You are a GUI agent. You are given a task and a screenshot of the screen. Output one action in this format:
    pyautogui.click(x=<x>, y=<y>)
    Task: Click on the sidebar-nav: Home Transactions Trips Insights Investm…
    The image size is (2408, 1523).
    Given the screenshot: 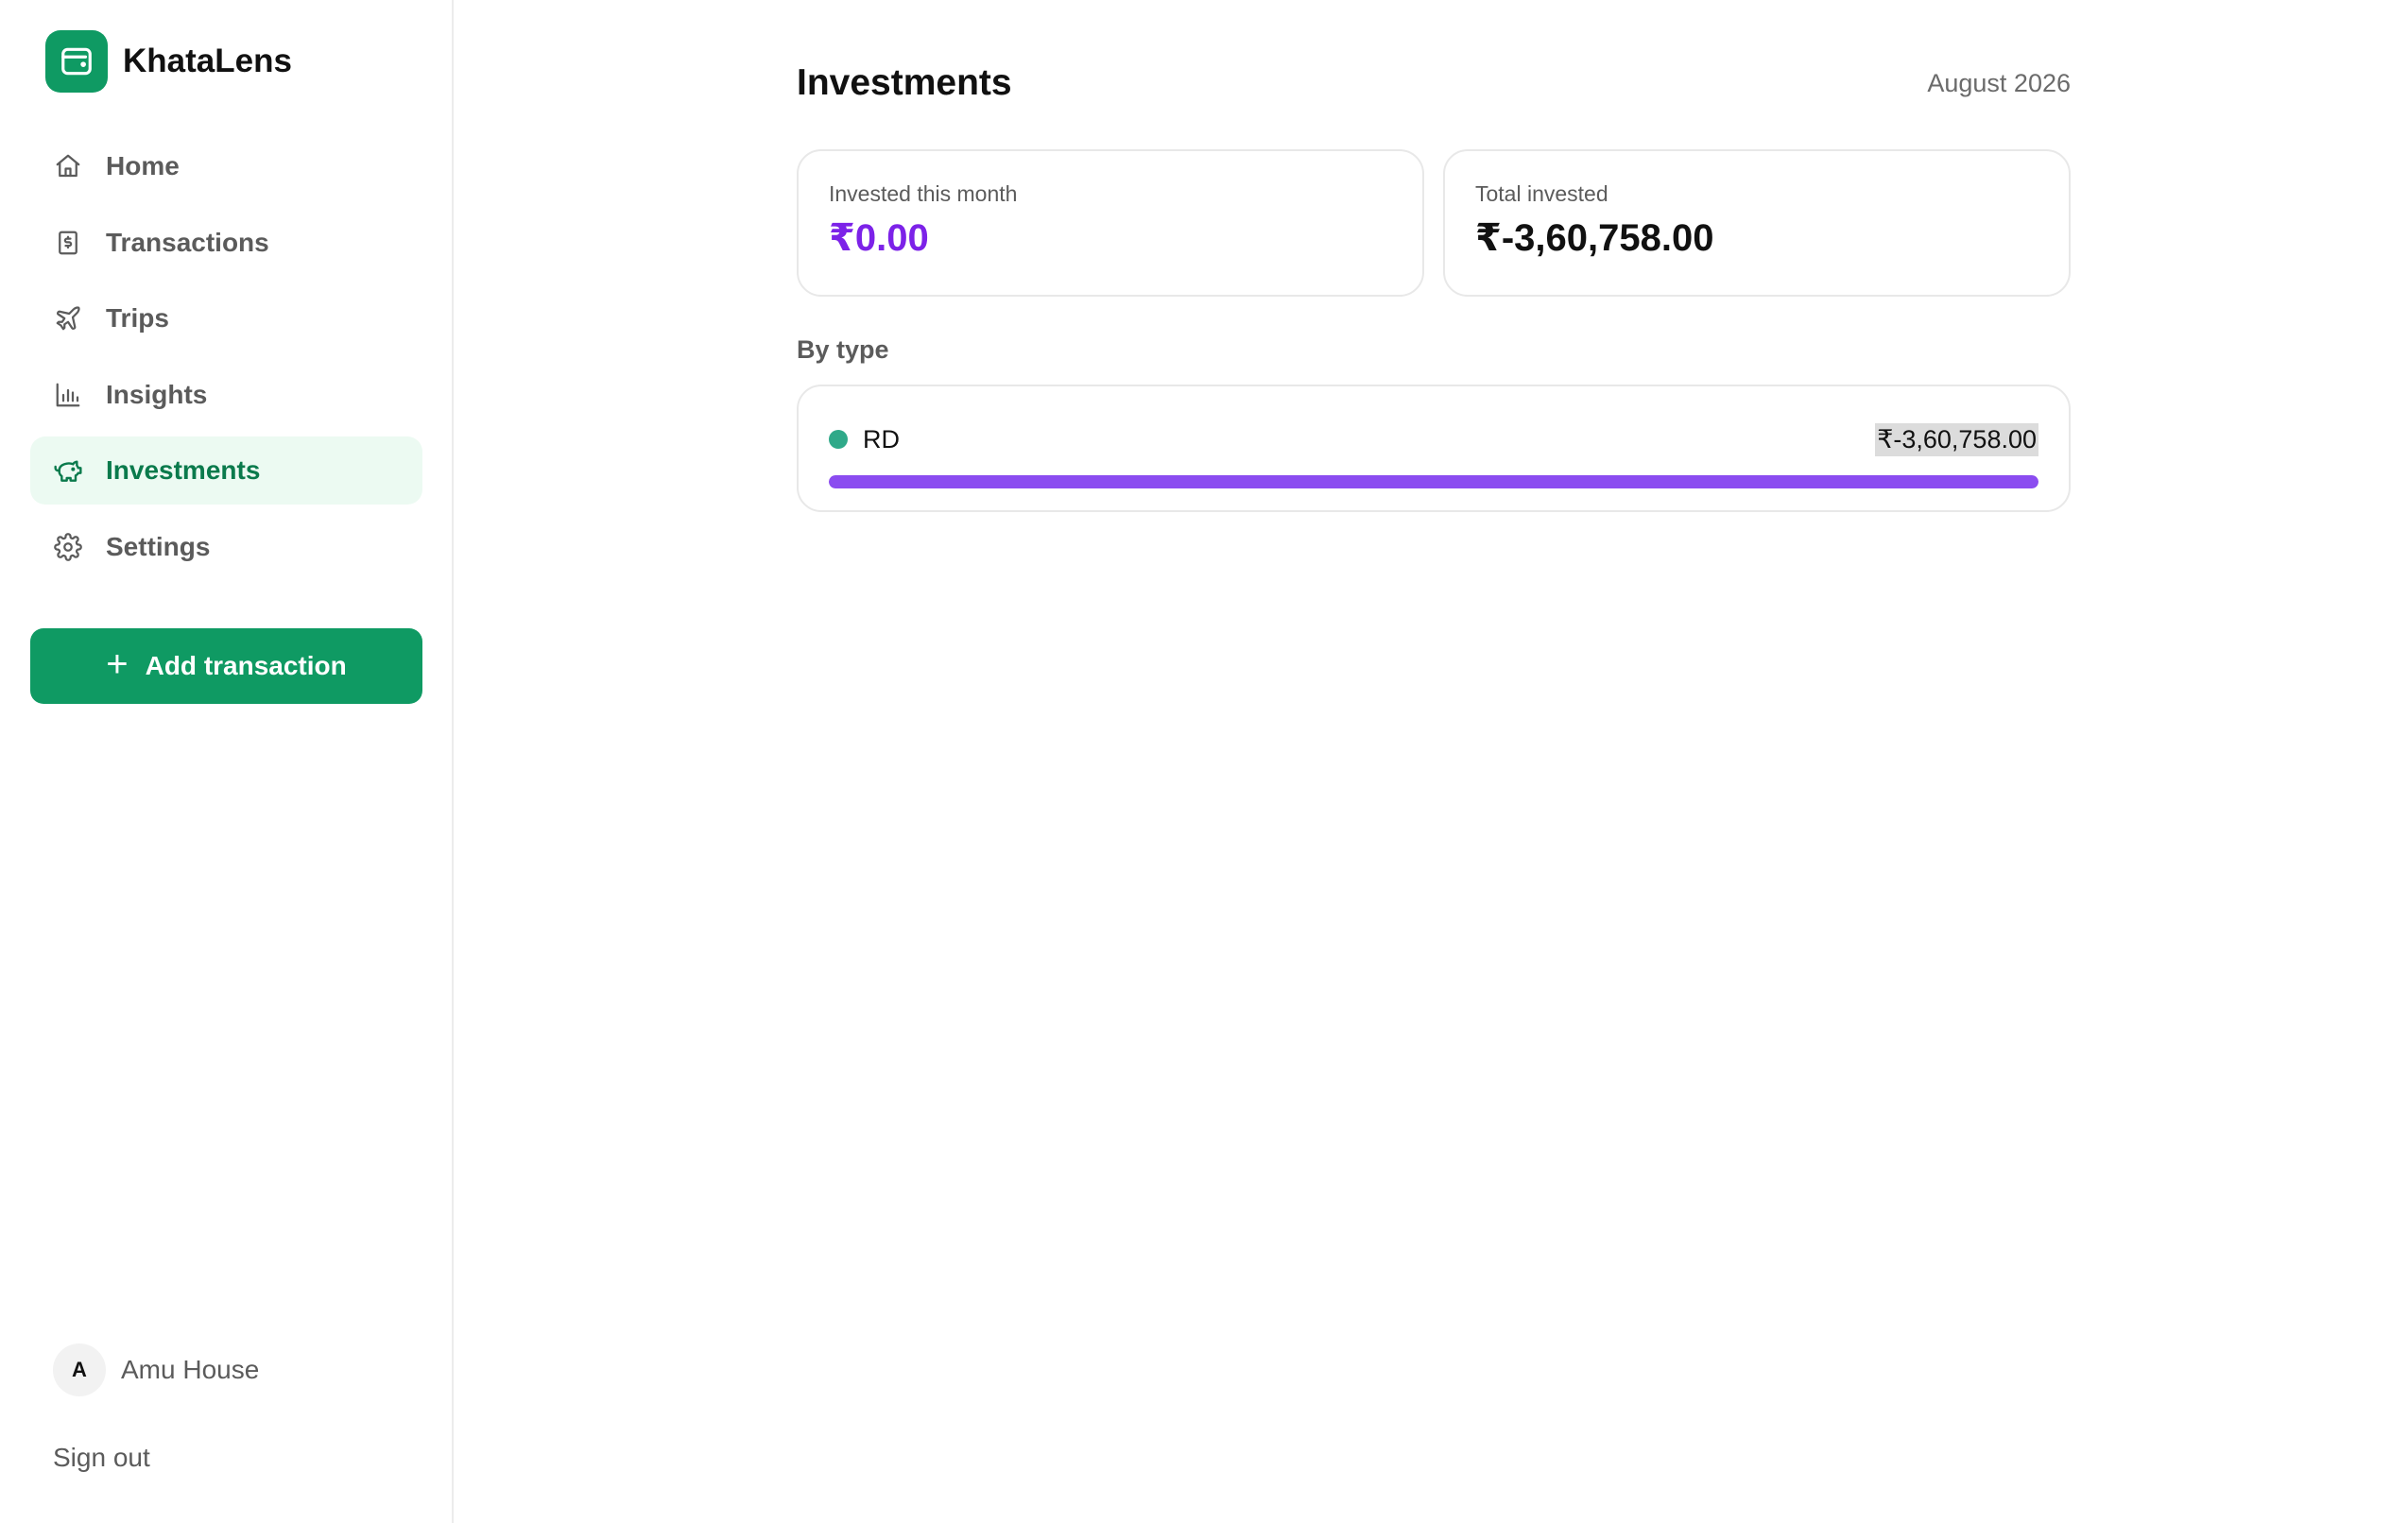 What is the action you would take?
    pyautogui.click(x=226, y=360)
    